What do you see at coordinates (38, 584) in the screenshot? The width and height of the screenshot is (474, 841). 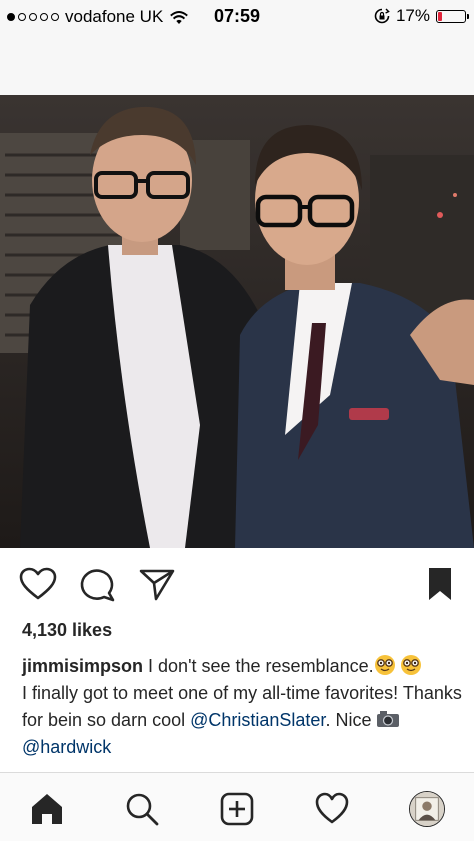 I see `heart-icon` at bounding box center [38, 584].